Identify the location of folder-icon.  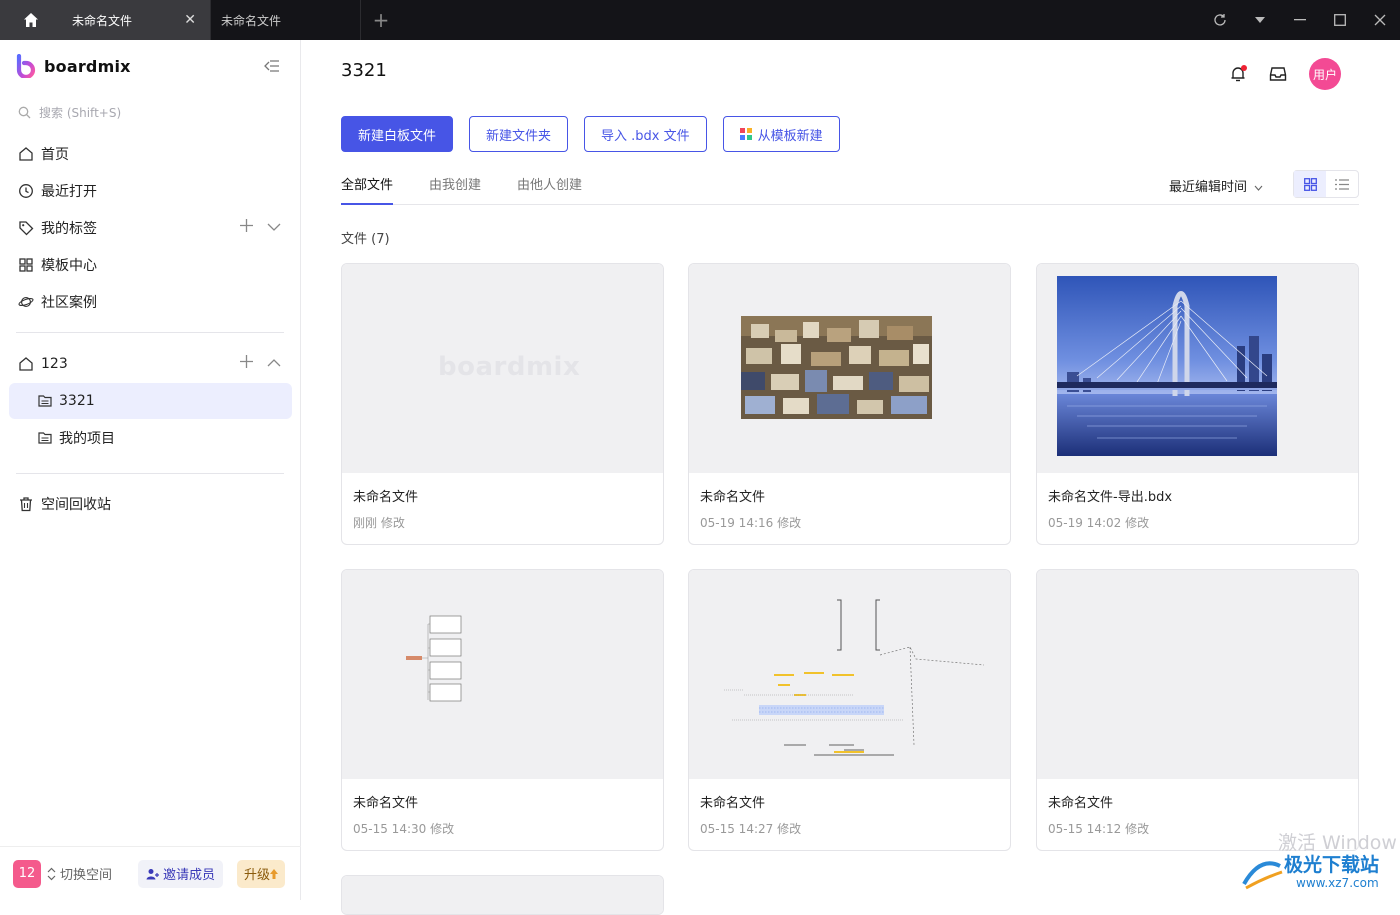
(45, 401).